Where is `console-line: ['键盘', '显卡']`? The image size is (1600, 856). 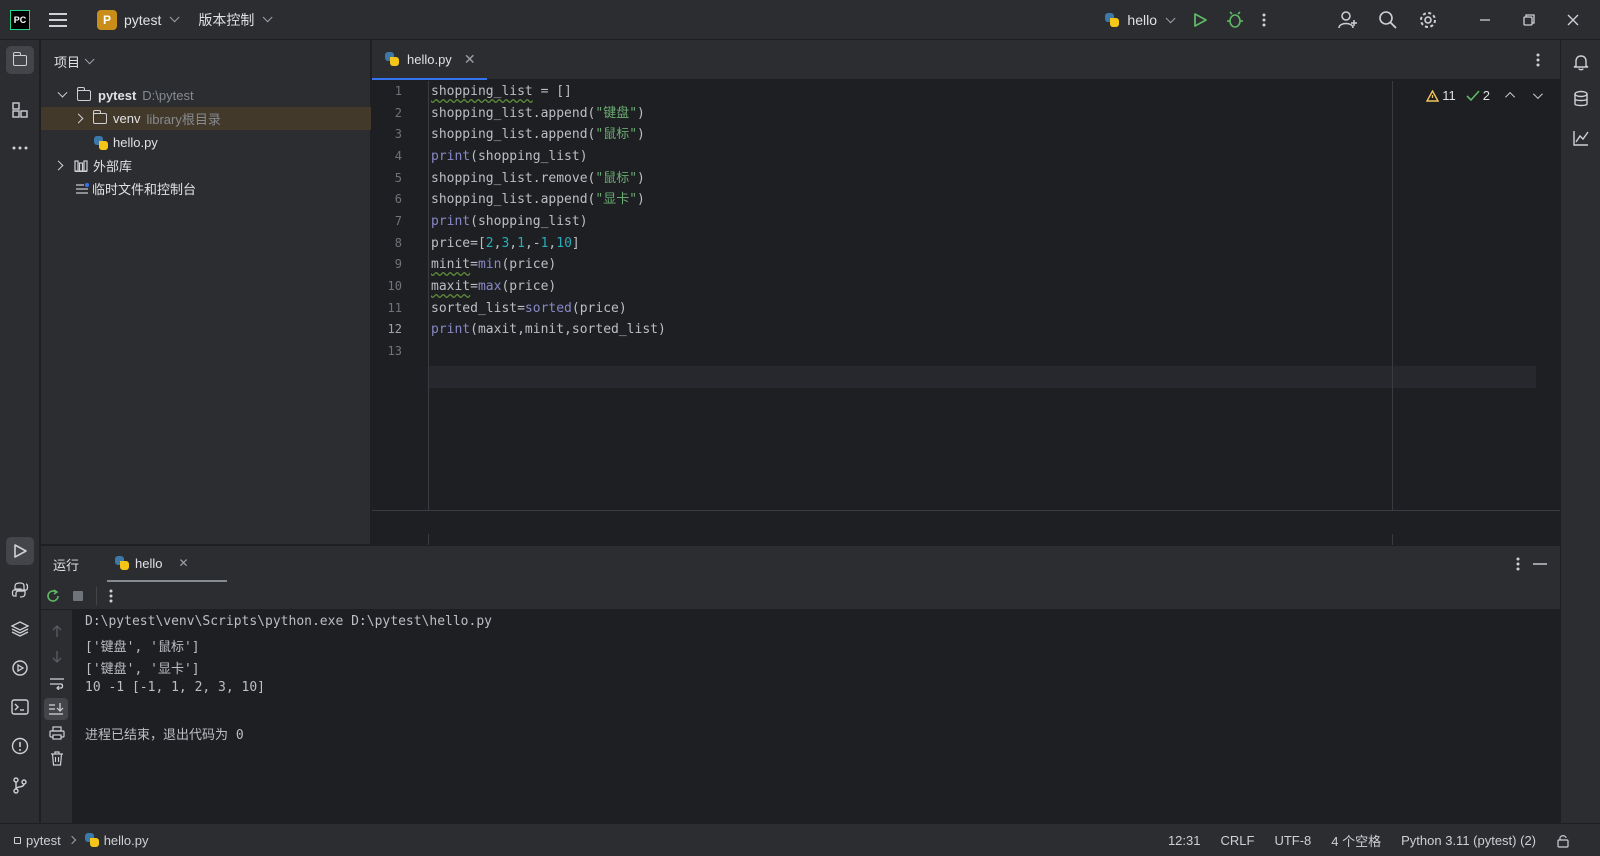
console-line: ['键盘', '显卡'] is located at coordinates (142, 669).